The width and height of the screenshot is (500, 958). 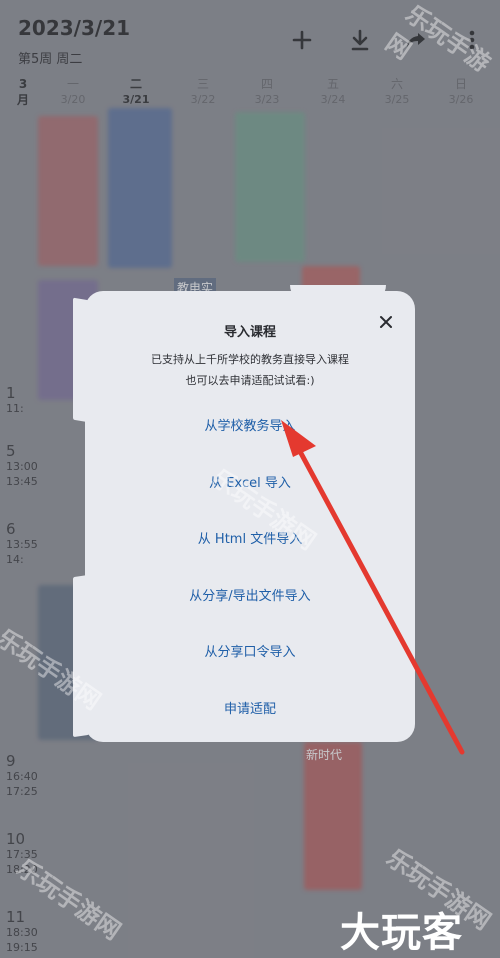 What do you see at coordinates (250, 380) in the screenshot?
I see `dialog-description: 也可以去申请适配试试看:)` at bounding box center [250, 380].